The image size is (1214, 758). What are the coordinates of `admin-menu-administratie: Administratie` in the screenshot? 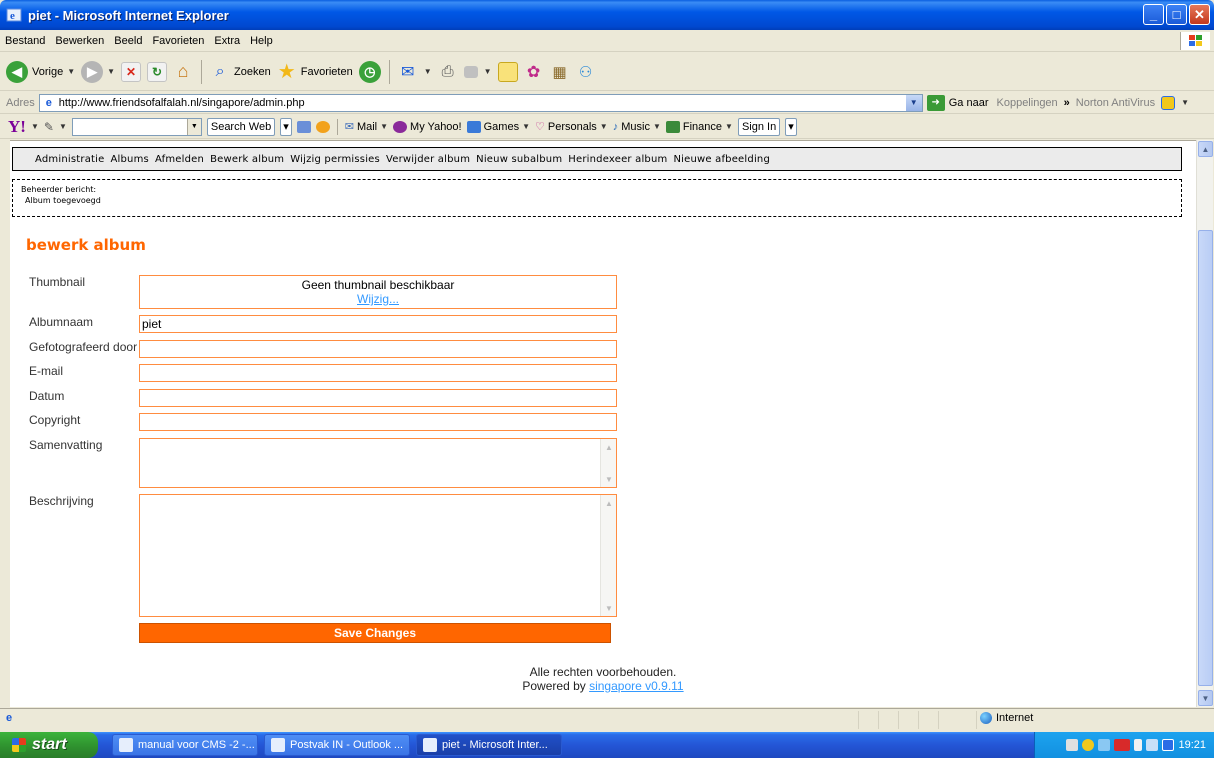 It's located at (69, 159).